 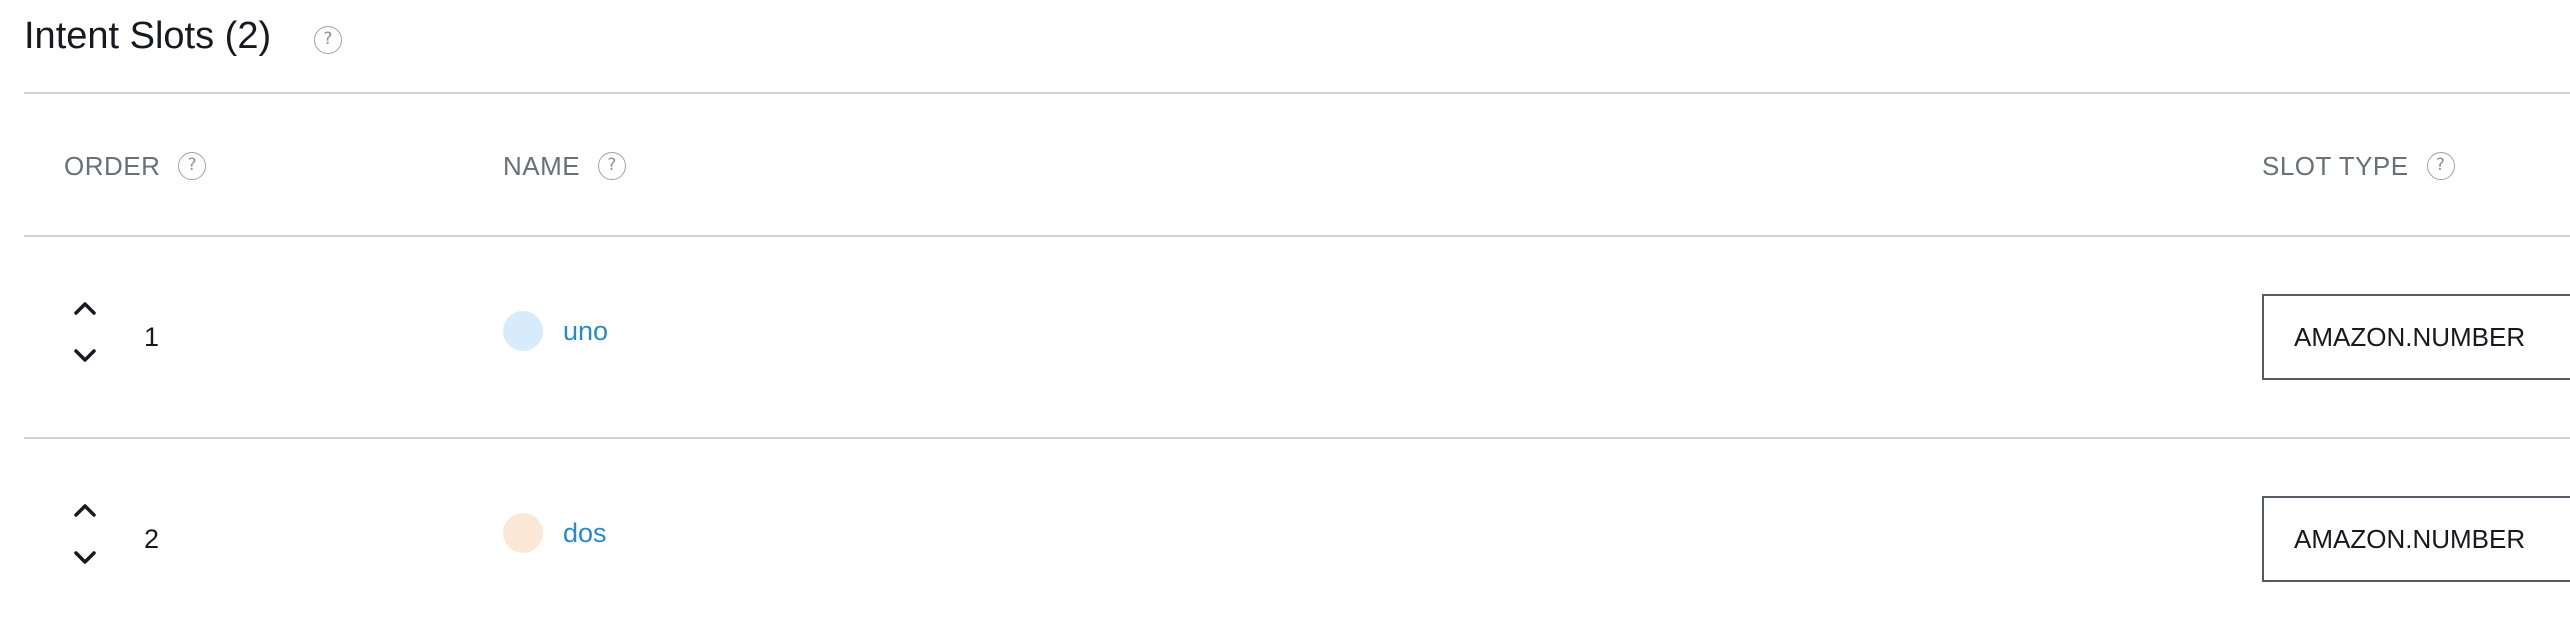 I want to click on column-header-order-label: ORDER, so click(x=112, y=166).